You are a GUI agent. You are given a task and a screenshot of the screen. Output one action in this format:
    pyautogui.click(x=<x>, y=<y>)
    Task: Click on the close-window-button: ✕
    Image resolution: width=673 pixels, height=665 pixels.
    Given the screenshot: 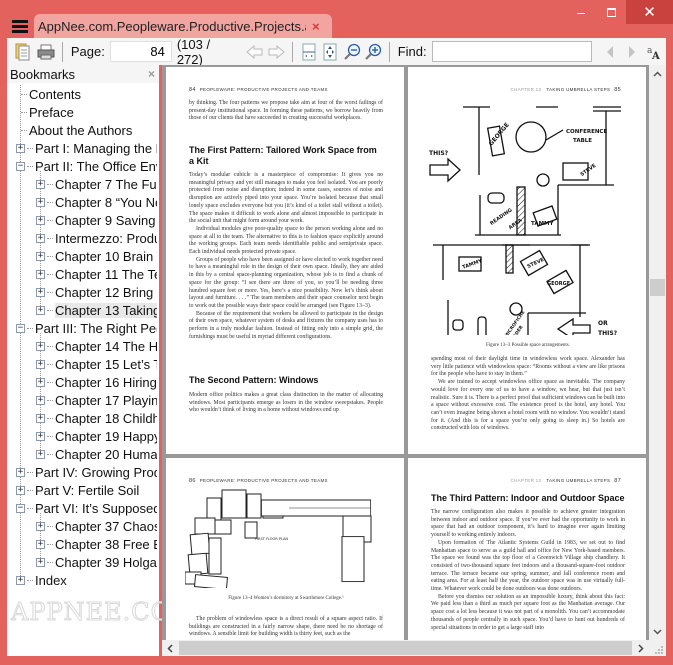 What is the action you would take?
    pyautogui.click(x=649, y=12)
    